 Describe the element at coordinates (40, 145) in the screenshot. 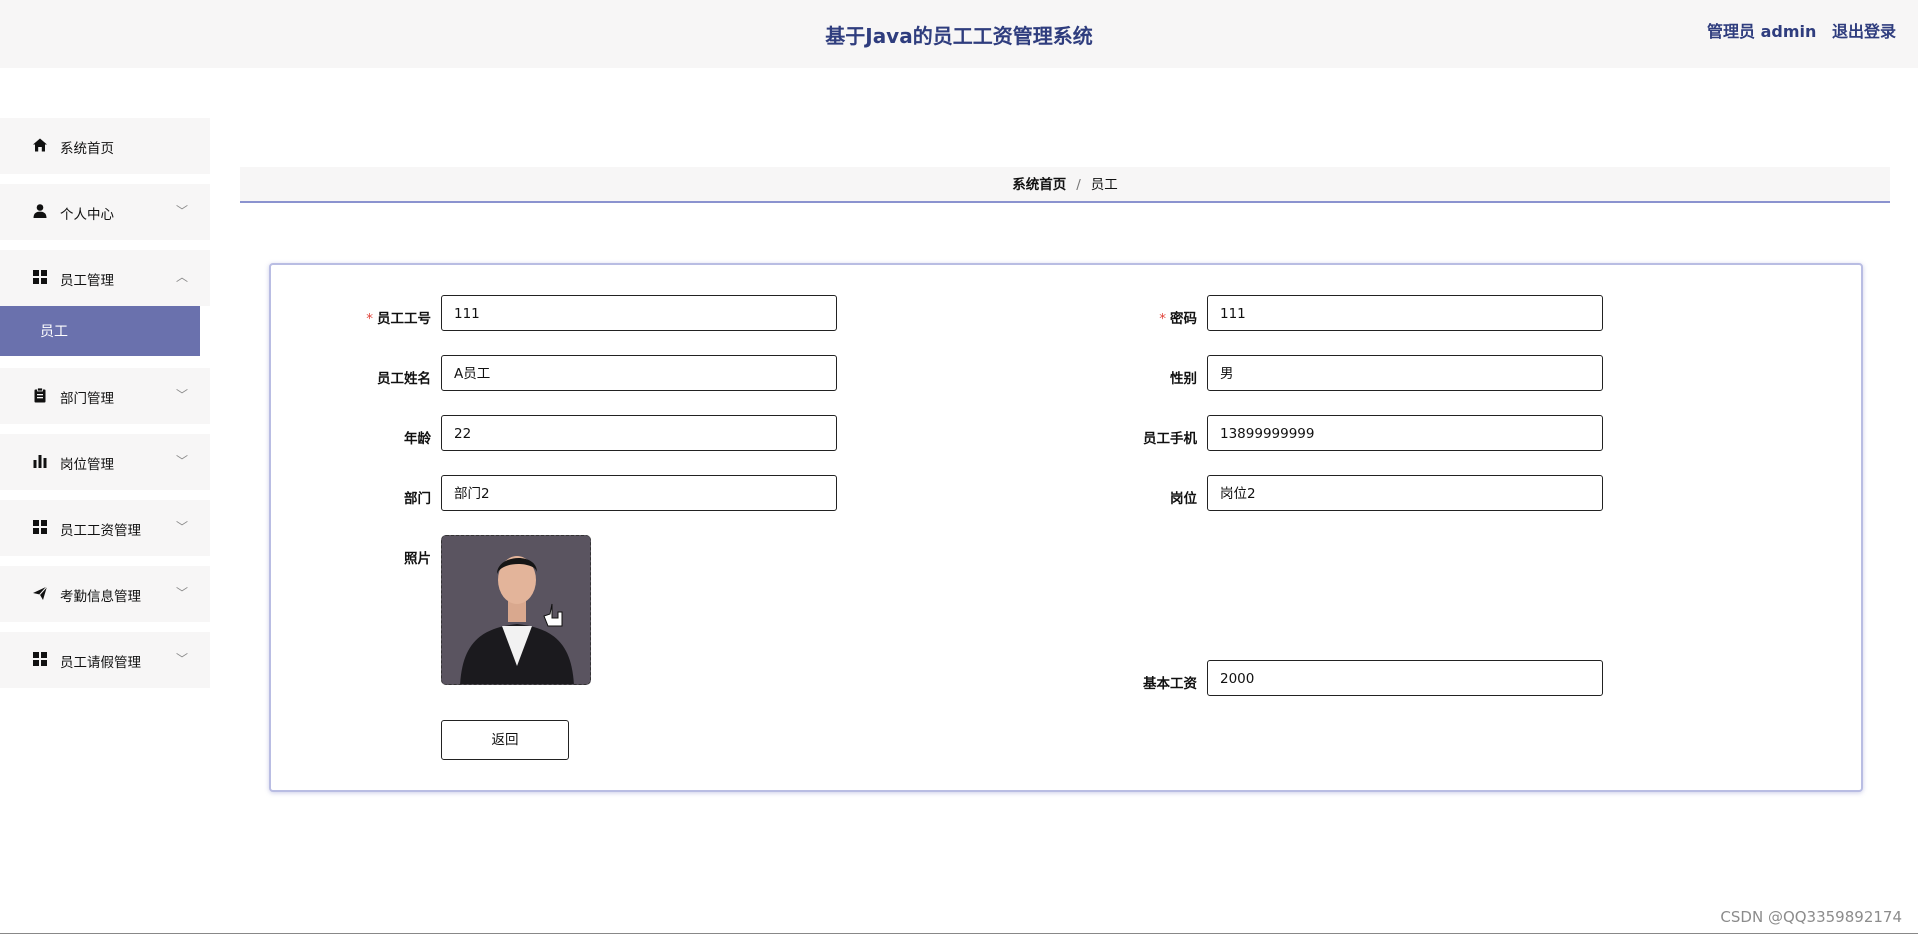

I see `home-icon` at that location.